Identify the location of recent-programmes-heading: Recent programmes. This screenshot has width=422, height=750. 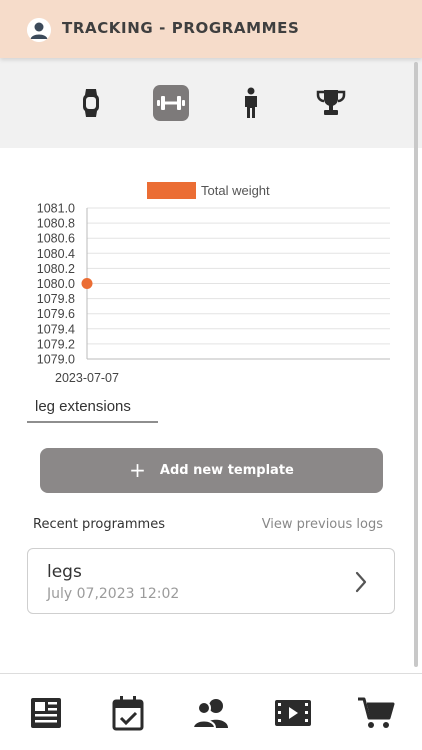
(99, 524).